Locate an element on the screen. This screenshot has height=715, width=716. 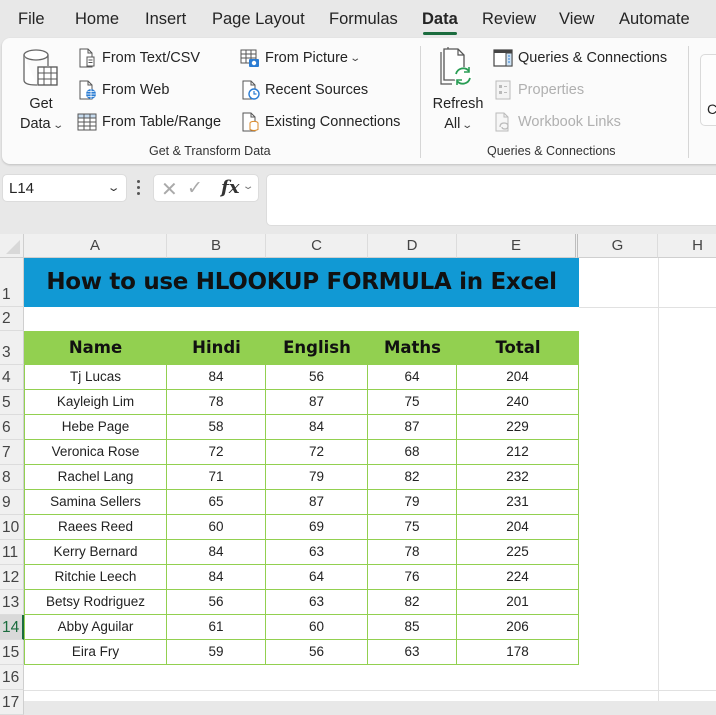
row-header: 16 is located at coordinates (12, 677).